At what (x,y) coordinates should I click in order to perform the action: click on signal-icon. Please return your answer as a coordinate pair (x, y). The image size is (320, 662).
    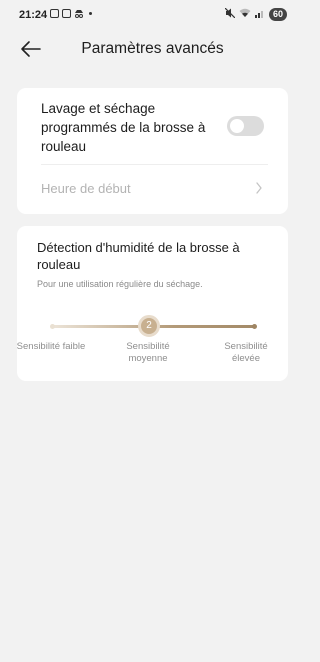
    Looking at the image, I should click on (259, 14).